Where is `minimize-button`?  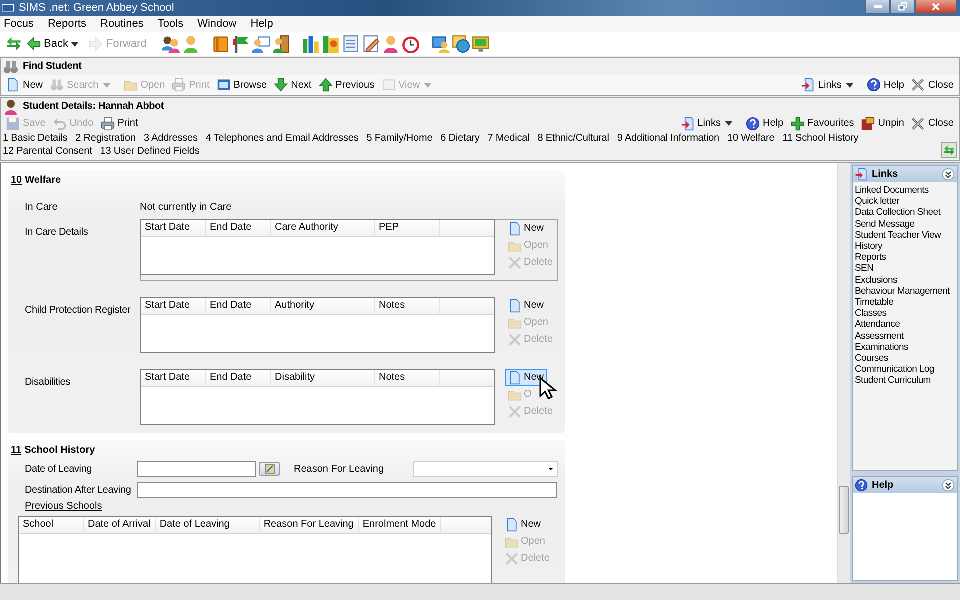 minimize-button is located at coordinates (877, 7).